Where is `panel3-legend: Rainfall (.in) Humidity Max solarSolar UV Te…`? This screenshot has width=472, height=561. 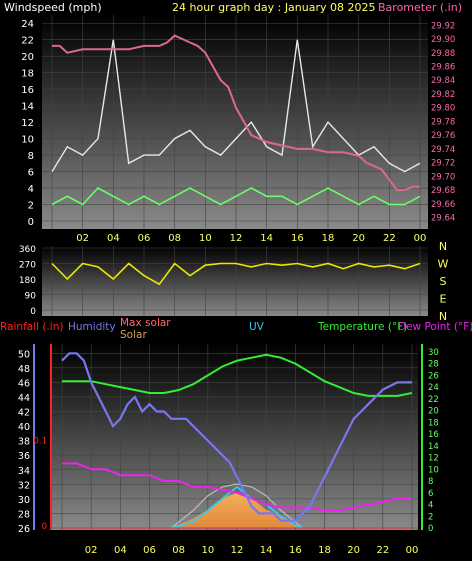
panel3-legend: Rainfall (.in) Humidity Max solarSolar UV Te… is located at coordinates (236, 329).